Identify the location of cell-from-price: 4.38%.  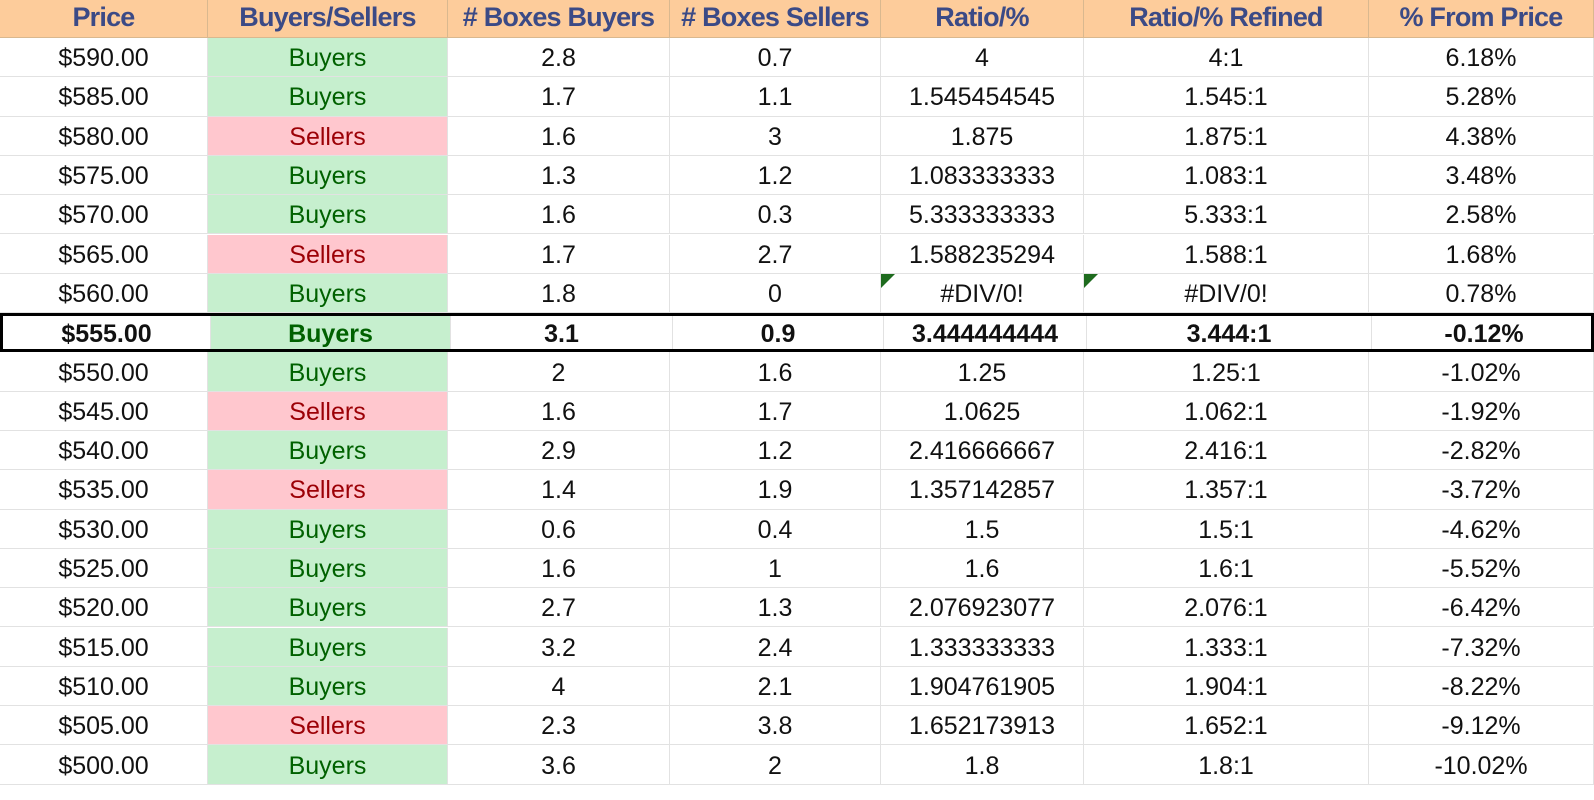
(1481, 135).